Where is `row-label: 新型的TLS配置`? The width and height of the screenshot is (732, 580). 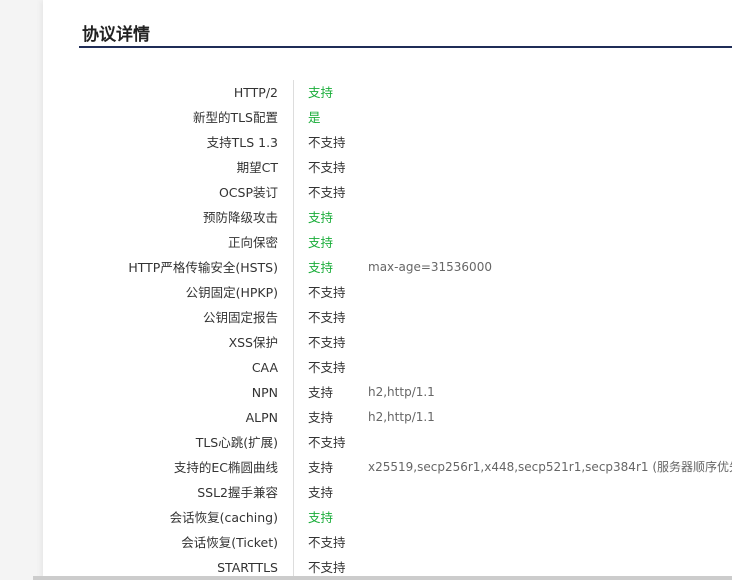 row-label: 新型的TLS配置 is located at coordinates (235, 117).